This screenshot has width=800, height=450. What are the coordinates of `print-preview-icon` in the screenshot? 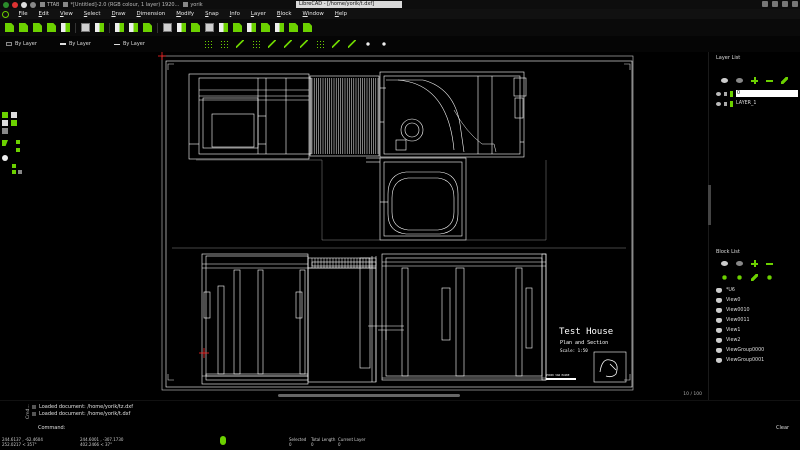 It's located at (99, 27).